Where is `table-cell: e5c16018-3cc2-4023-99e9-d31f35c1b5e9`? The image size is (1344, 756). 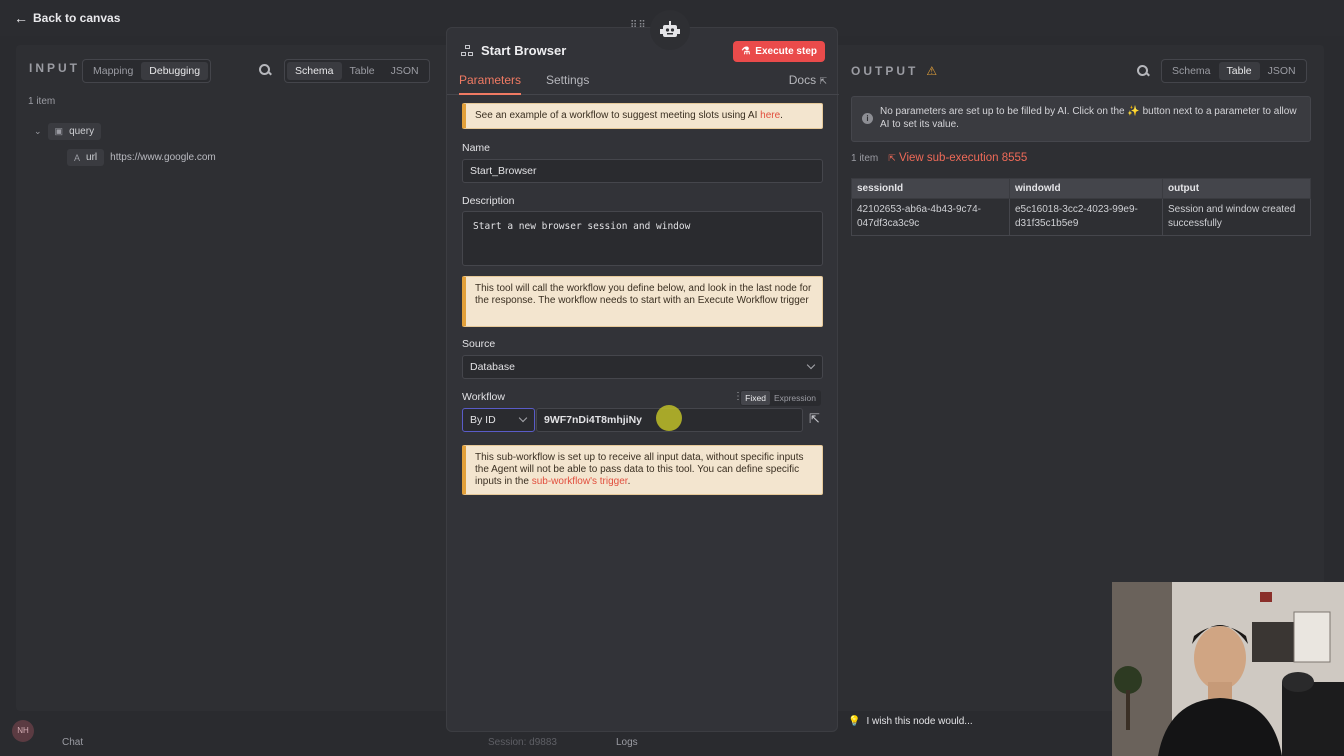
table-cell: e5c16018-3cc2-4023-99e9-d31f35c1b5e9 is located at coordinates (1086, 217).